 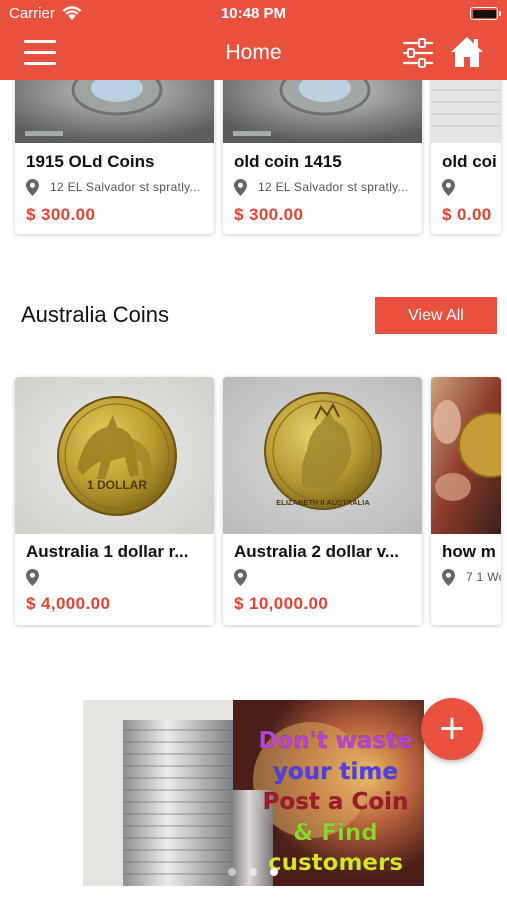 I want to click on plus-icon: +, so click(x=452, y=728).